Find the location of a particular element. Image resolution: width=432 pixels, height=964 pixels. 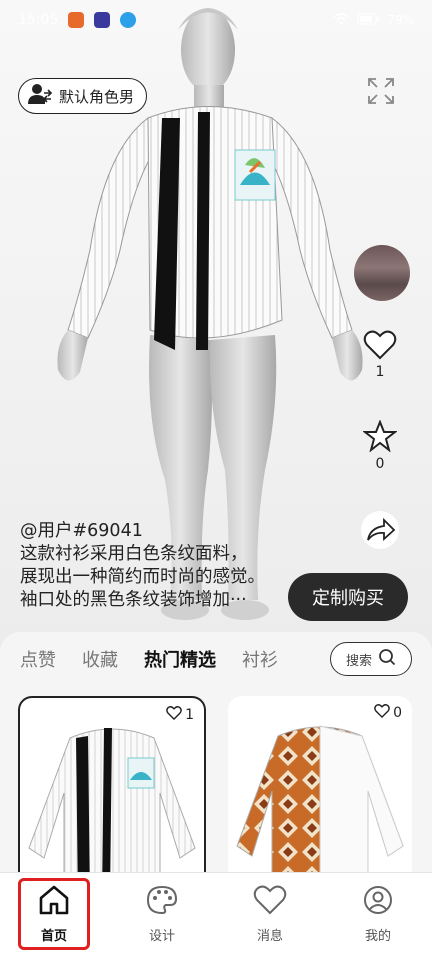

card-like-count: 1 is located at coordinates (180, 715).